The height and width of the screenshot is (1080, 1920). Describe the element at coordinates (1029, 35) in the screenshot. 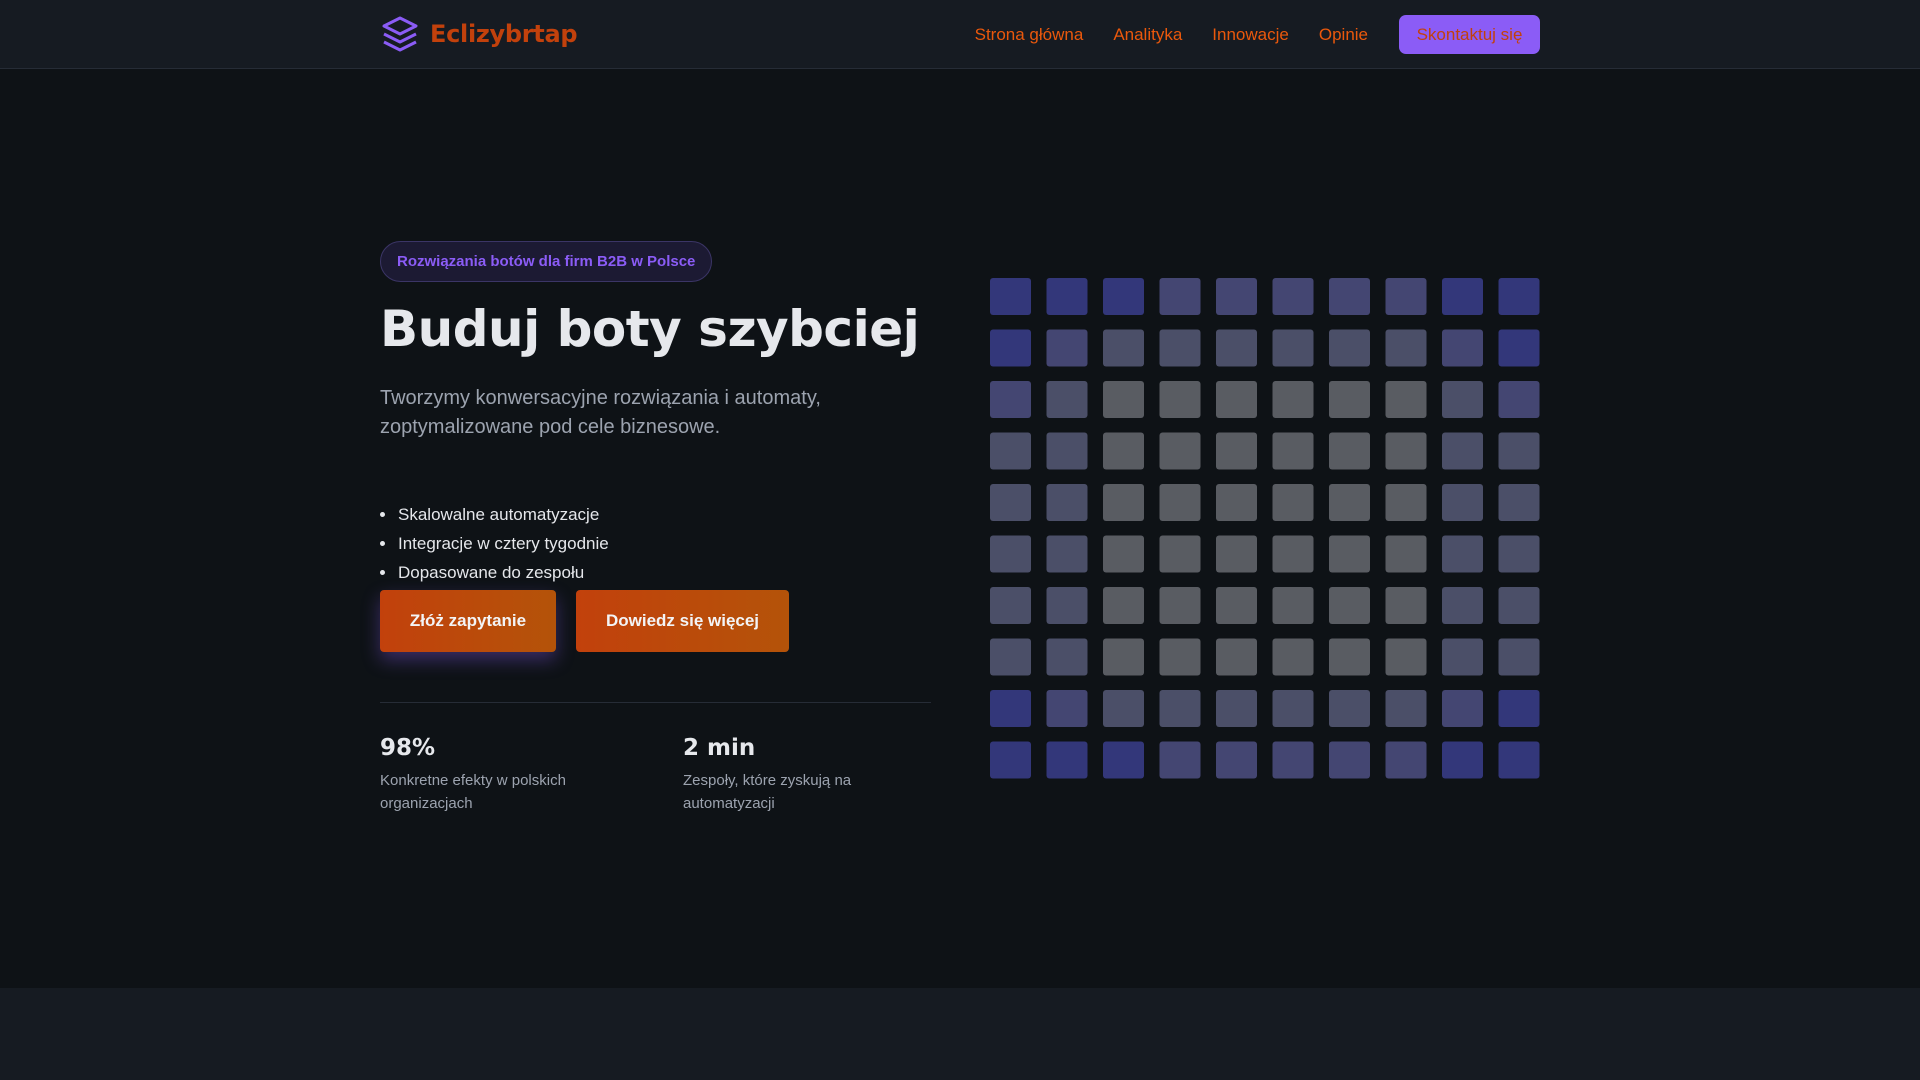

I see `nav-link-home: Strona główna` at that location.